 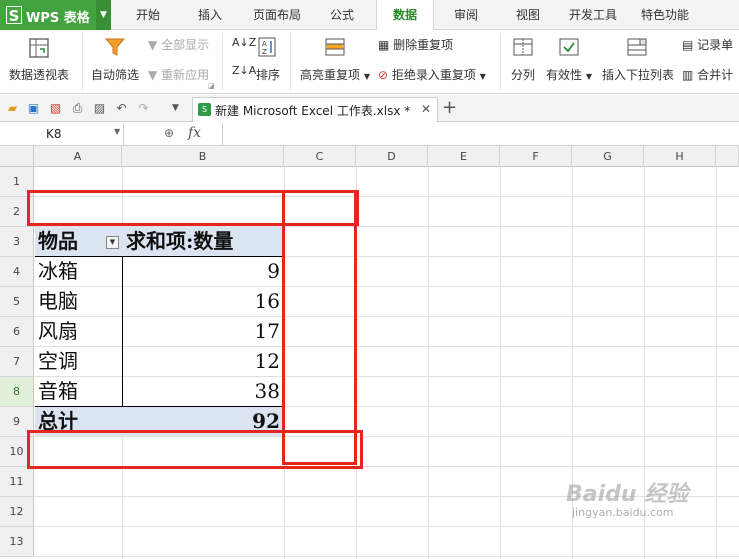 I want to click on column-header-g: G, so click(x=608, y=156).